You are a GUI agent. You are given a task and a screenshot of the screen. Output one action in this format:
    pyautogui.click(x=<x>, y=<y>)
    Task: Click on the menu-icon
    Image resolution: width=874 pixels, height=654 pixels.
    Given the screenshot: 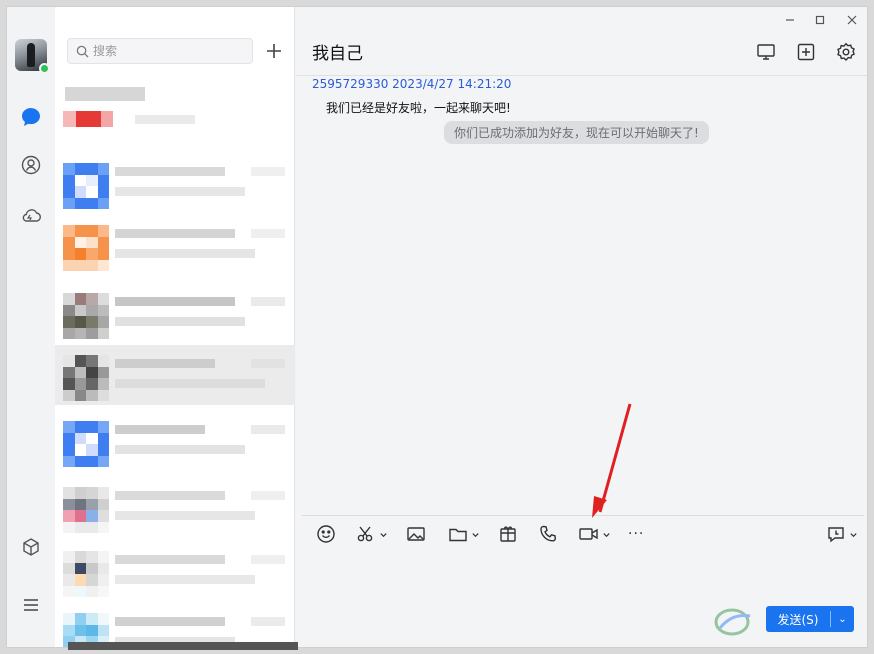 What is the action you would take?
    pyautogui.click(x=31, y=605)
    